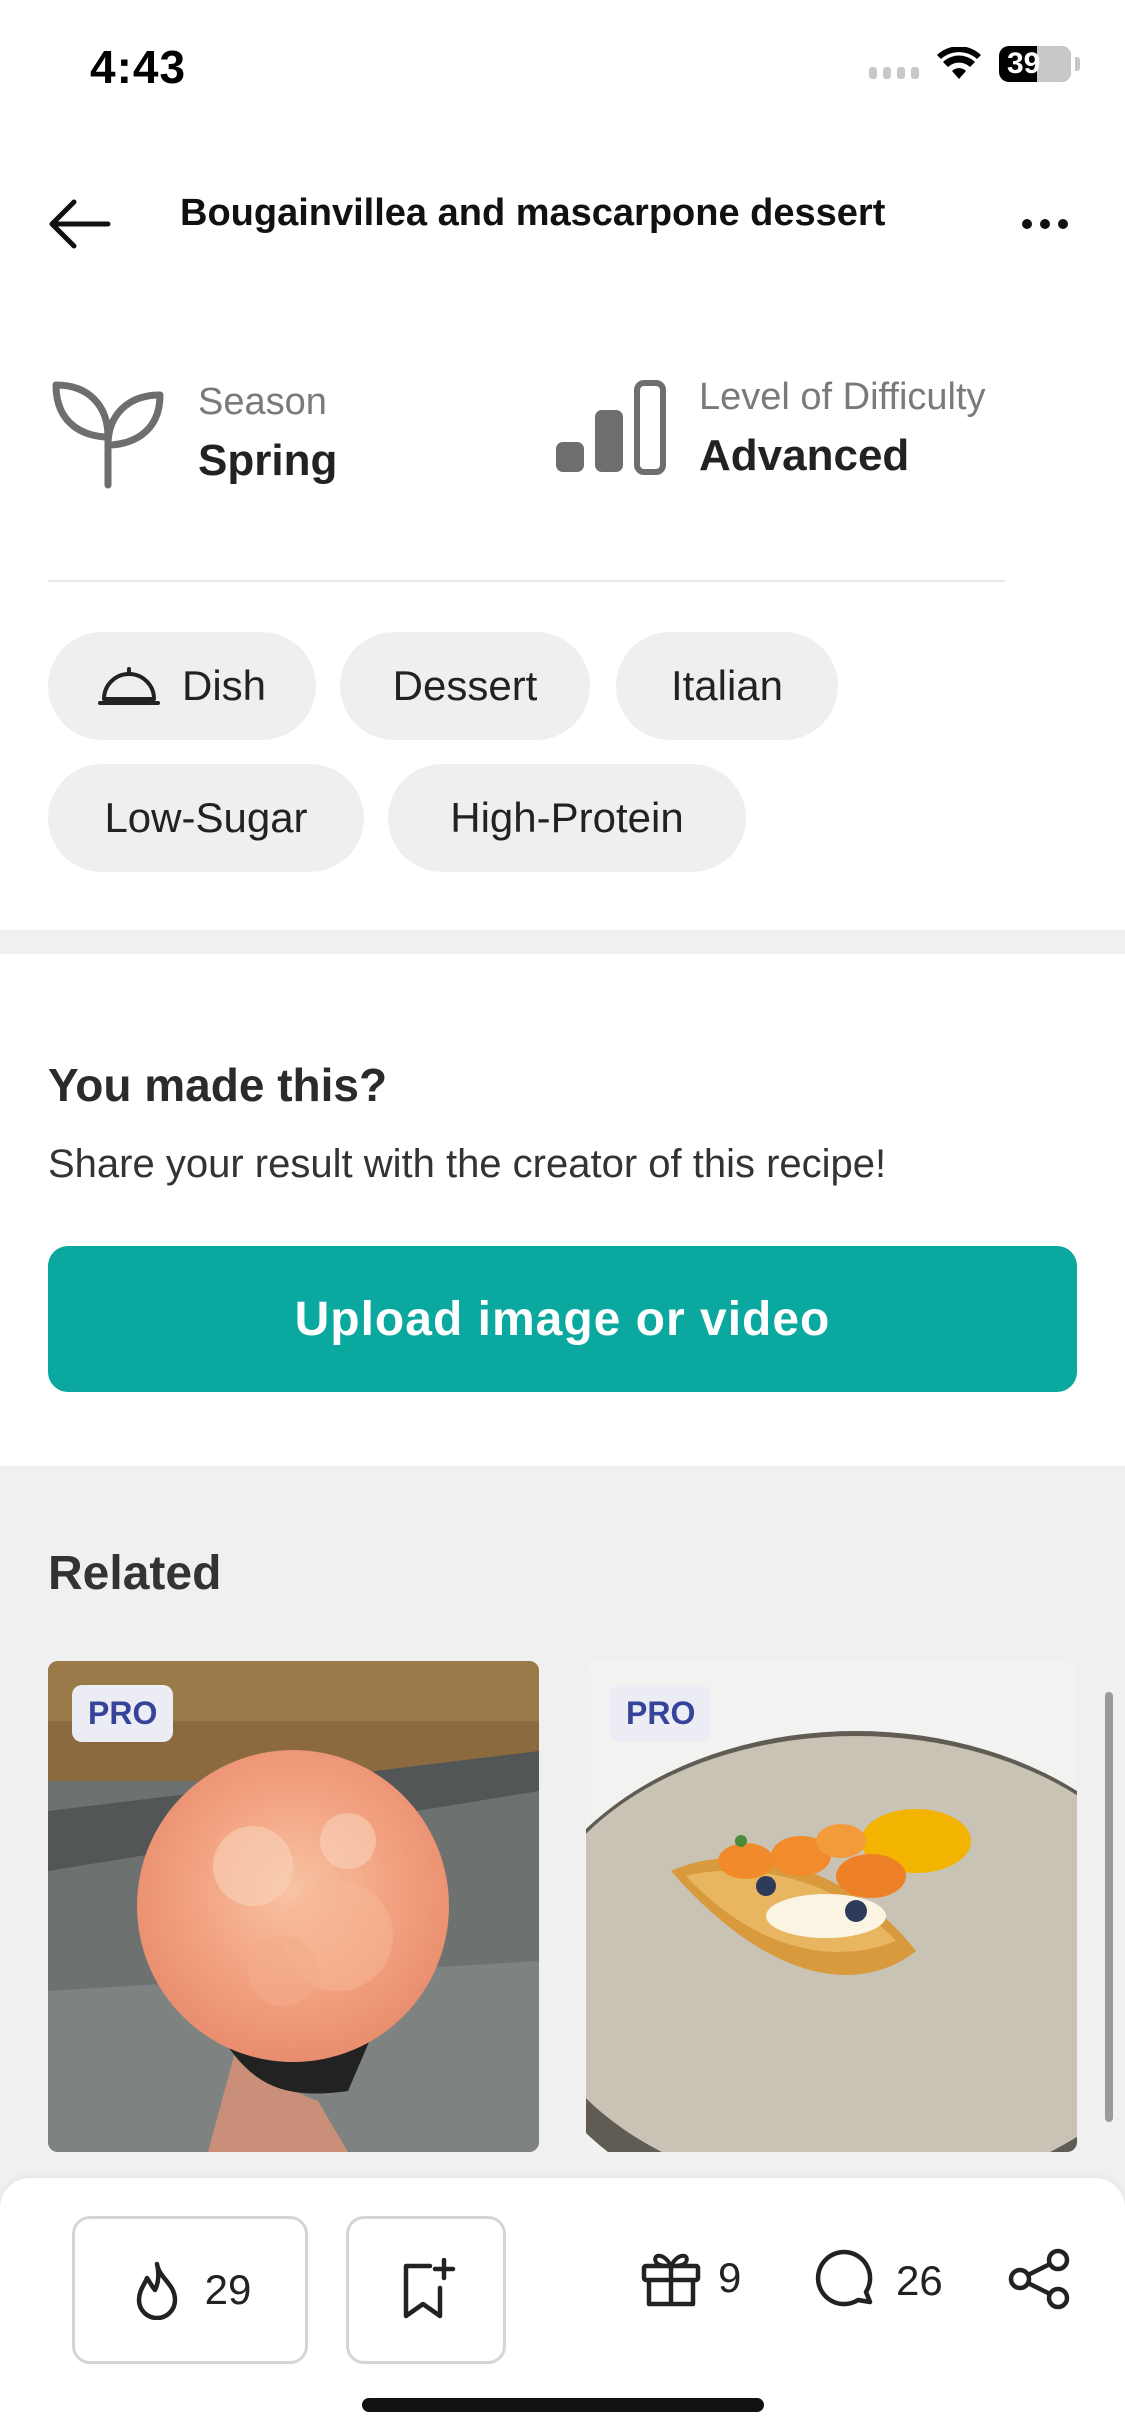 The width and height of the screenshot is (1125, 2436). I want to click on battery-level: 39, so click(1024, 63).